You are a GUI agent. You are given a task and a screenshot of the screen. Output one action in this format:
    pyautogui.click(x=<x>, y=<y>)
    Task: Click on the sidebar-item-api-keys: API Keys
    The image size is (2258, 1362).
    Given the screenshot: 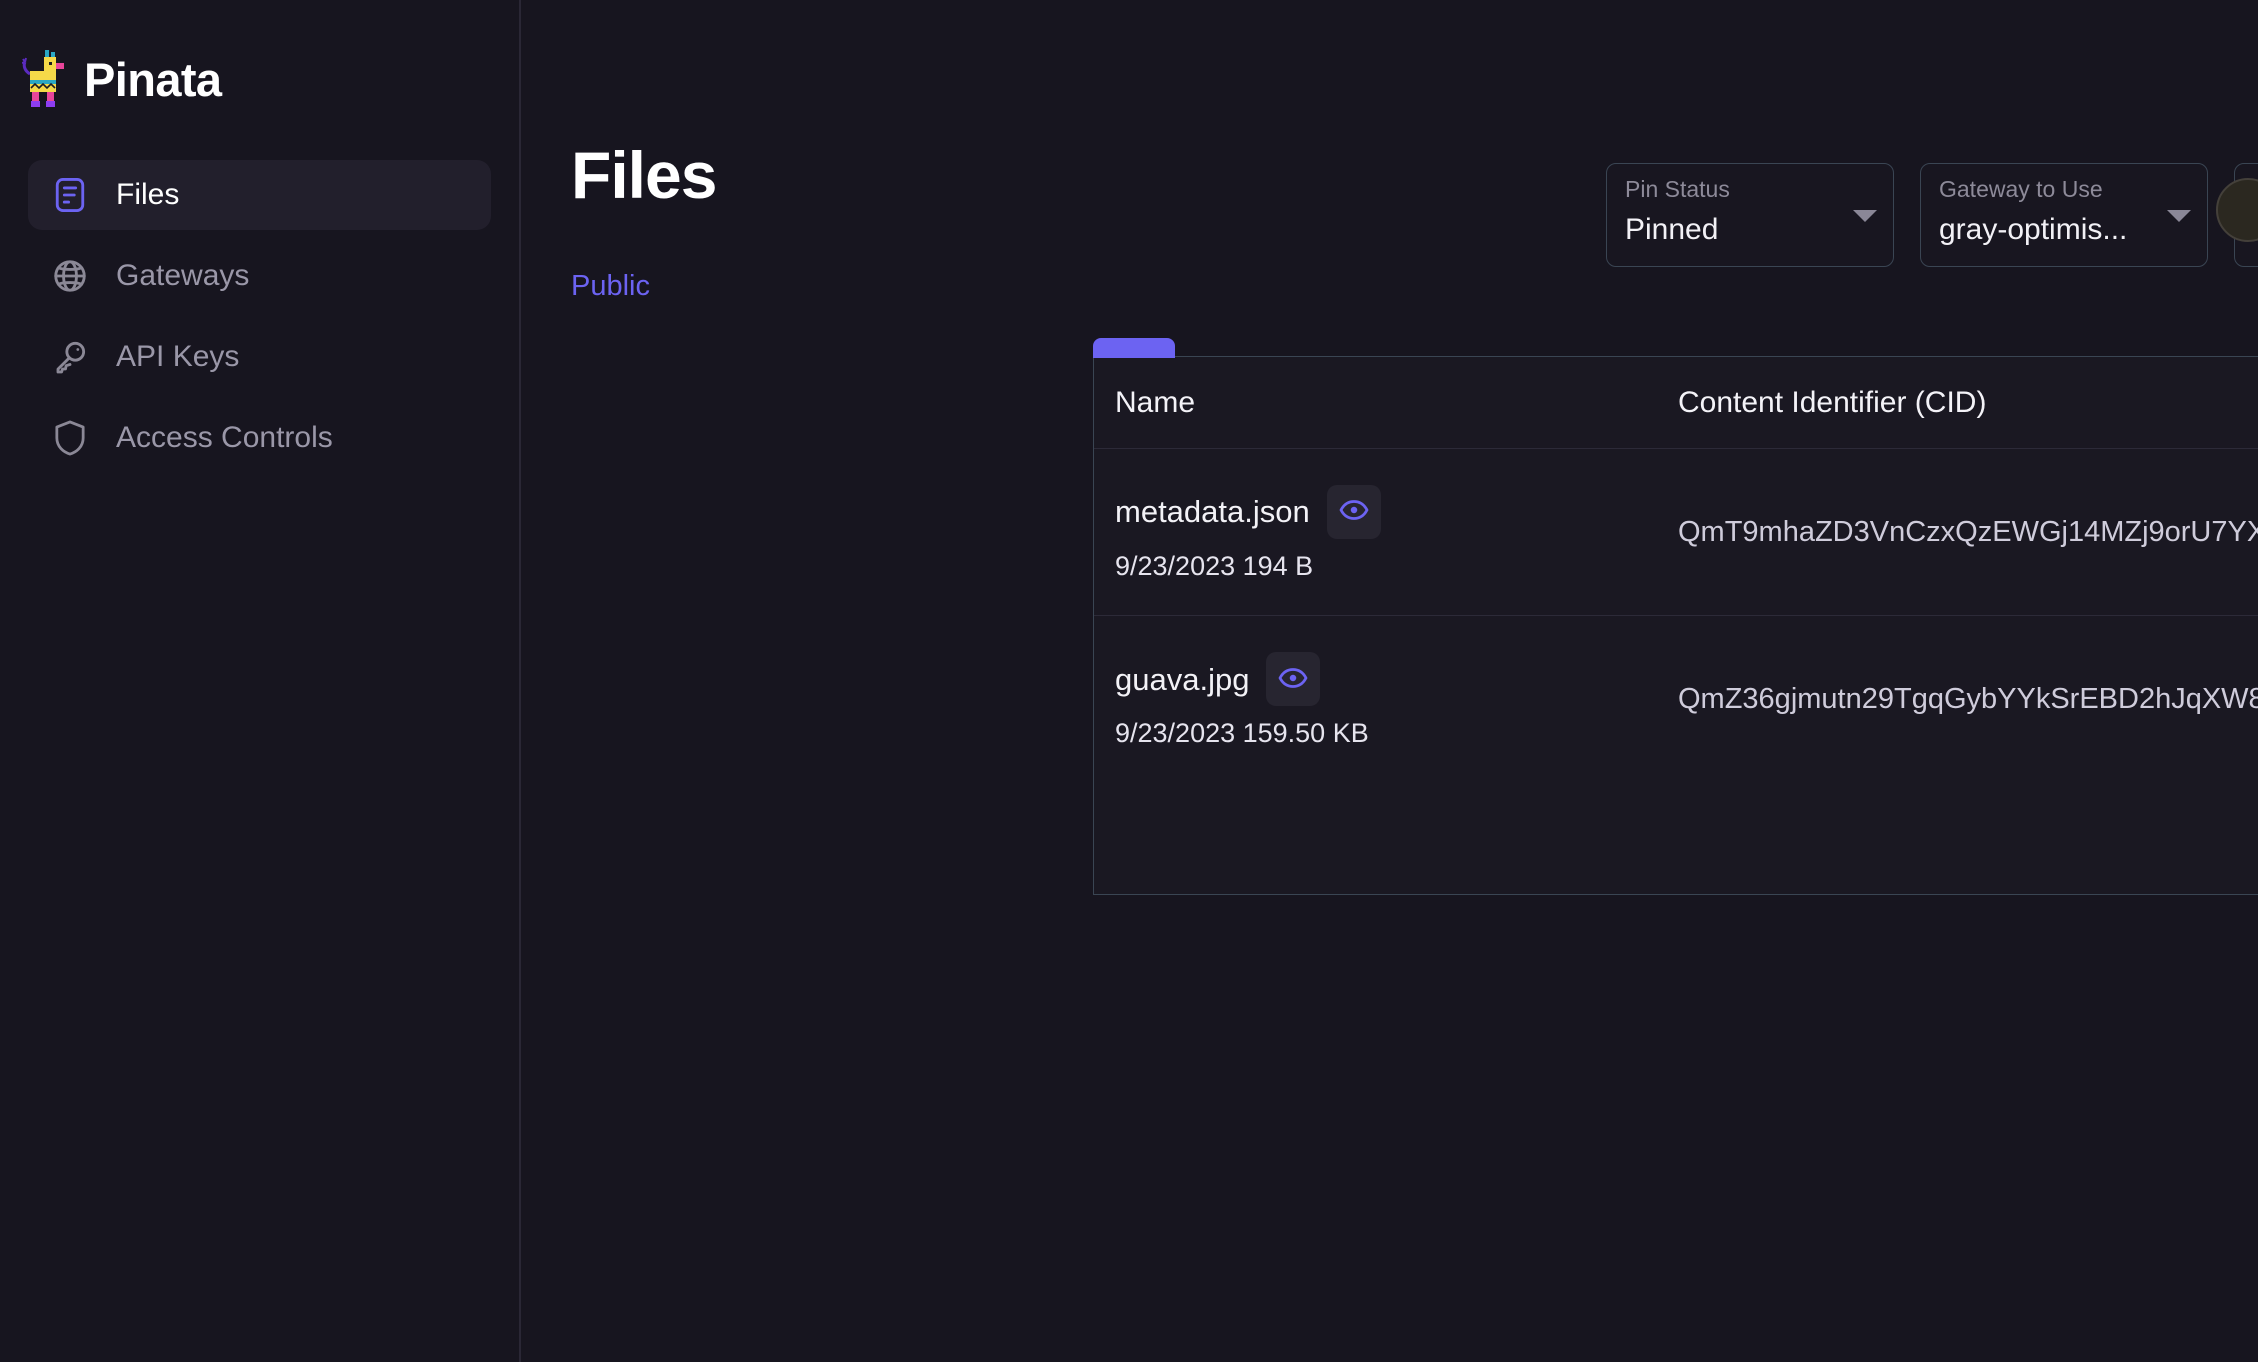 What is the action you would take?
    pyautogui.click(x=259, y=357)
    